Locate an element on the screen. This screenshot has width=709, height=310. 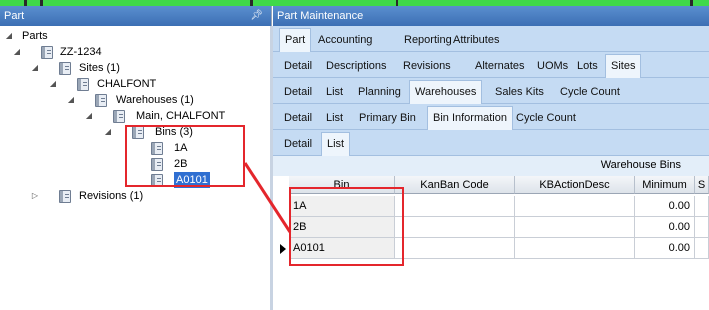
tab-row: Detail List is located at coordinates (491, 143).